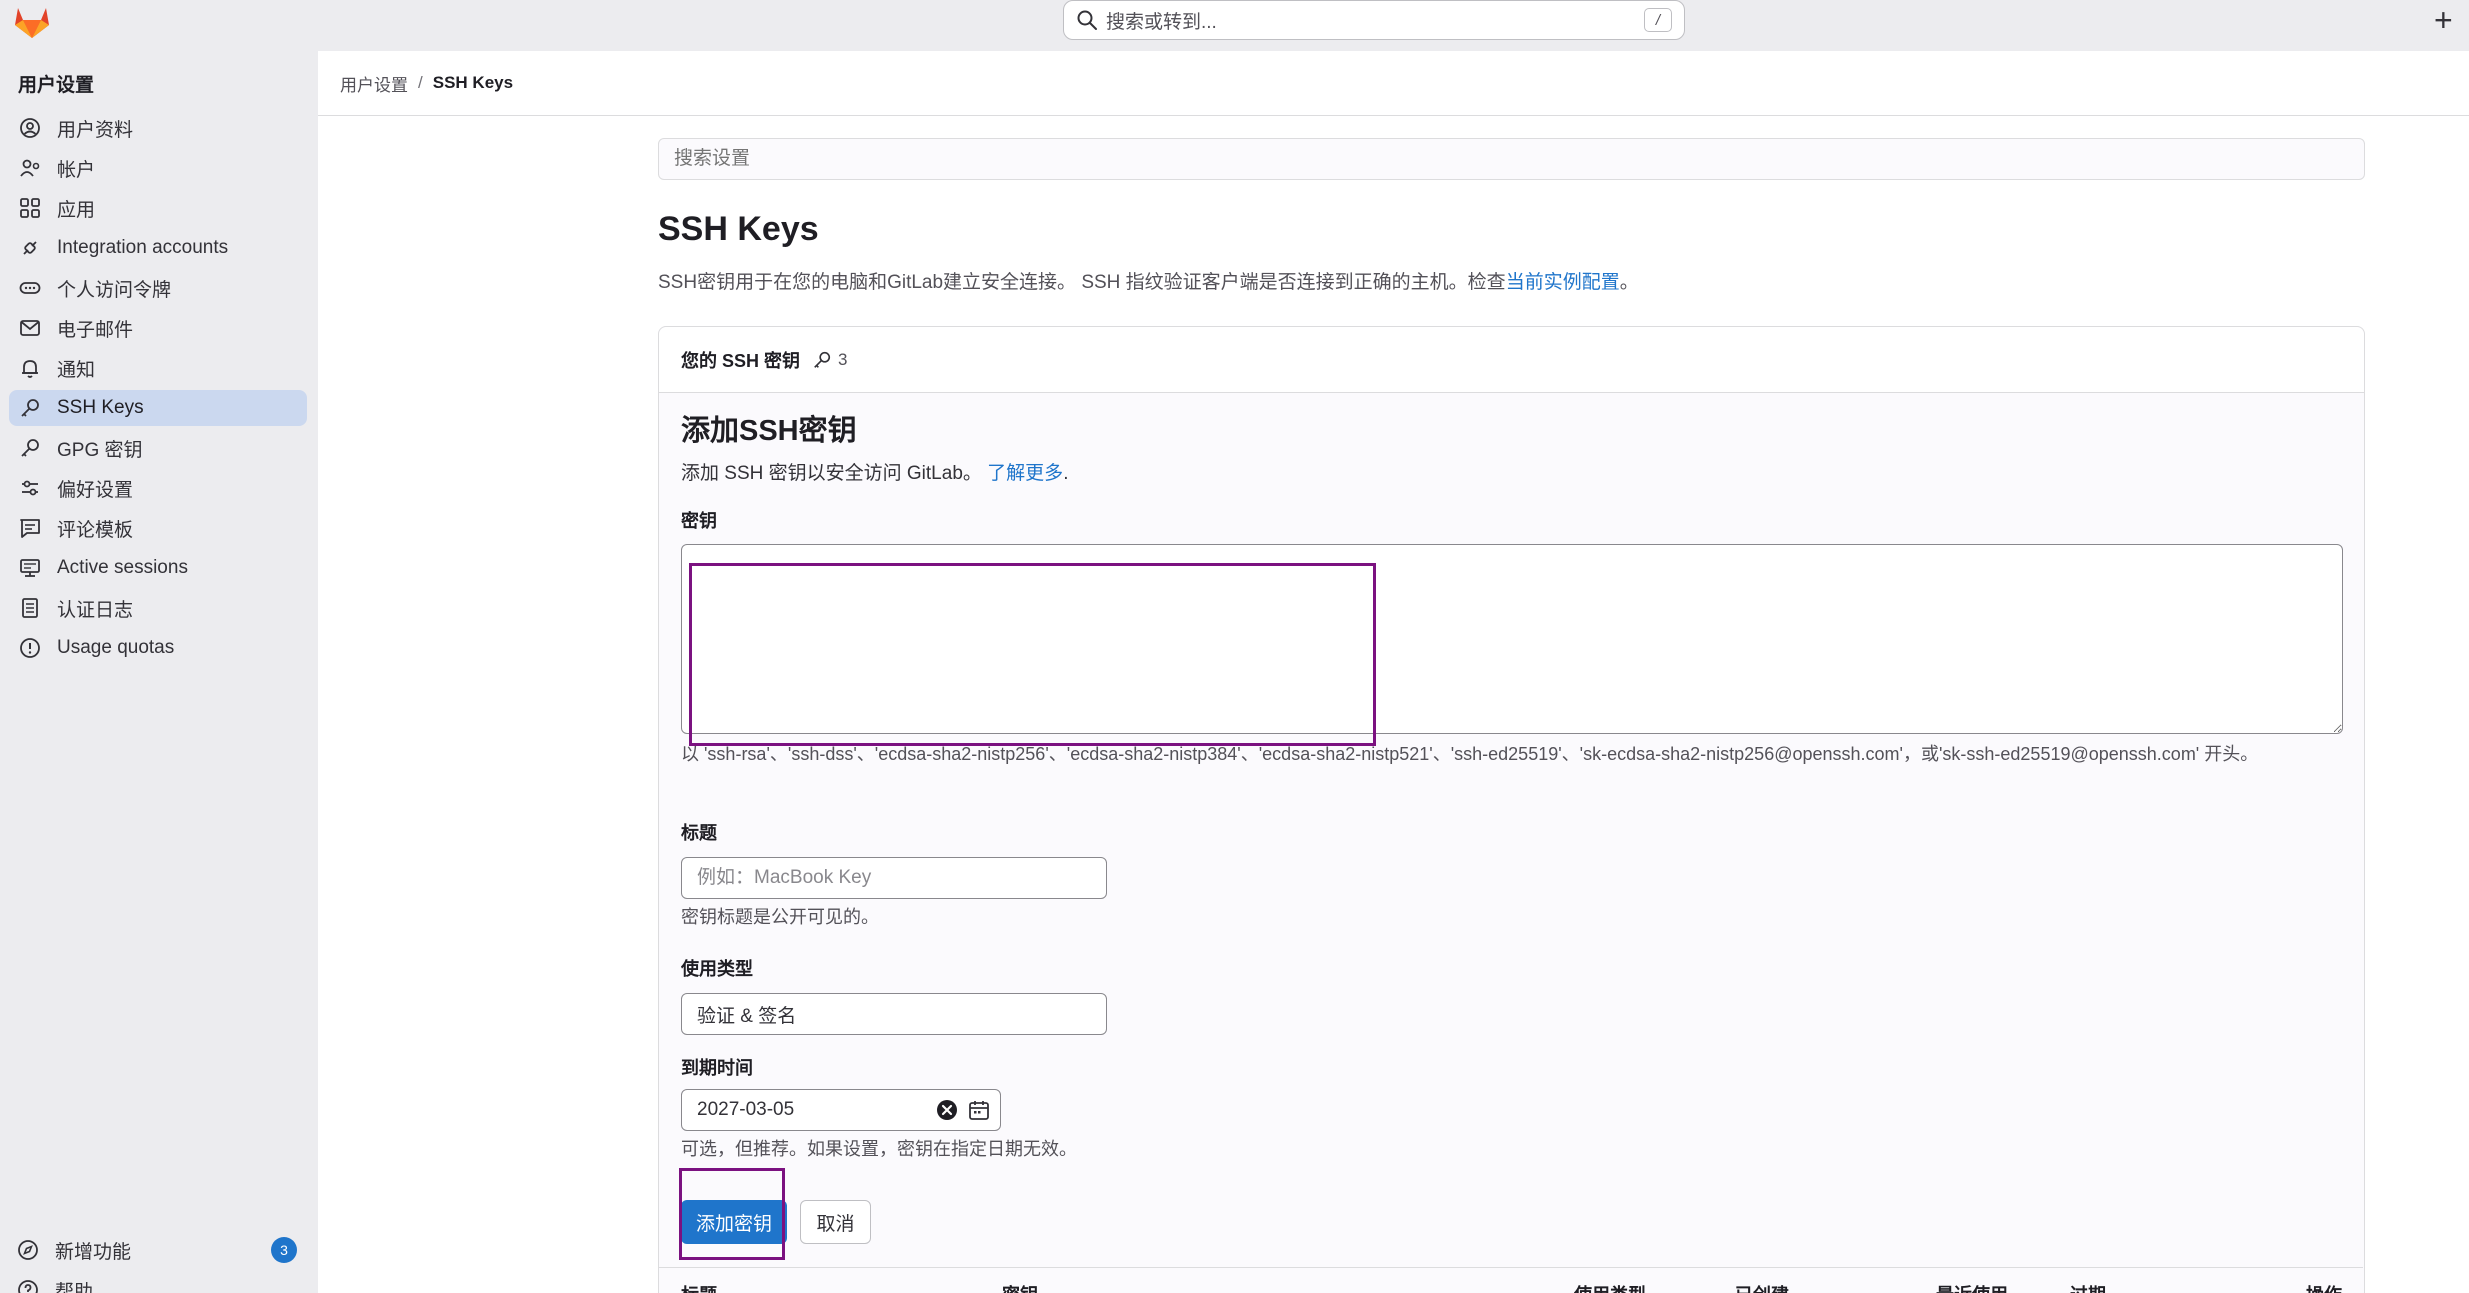 The width and height of the screenshot is (2469, 1293). What do you see at coordinates (894, 878) in the screenshot?
I see `title-input` at bounding box center [894, 878].